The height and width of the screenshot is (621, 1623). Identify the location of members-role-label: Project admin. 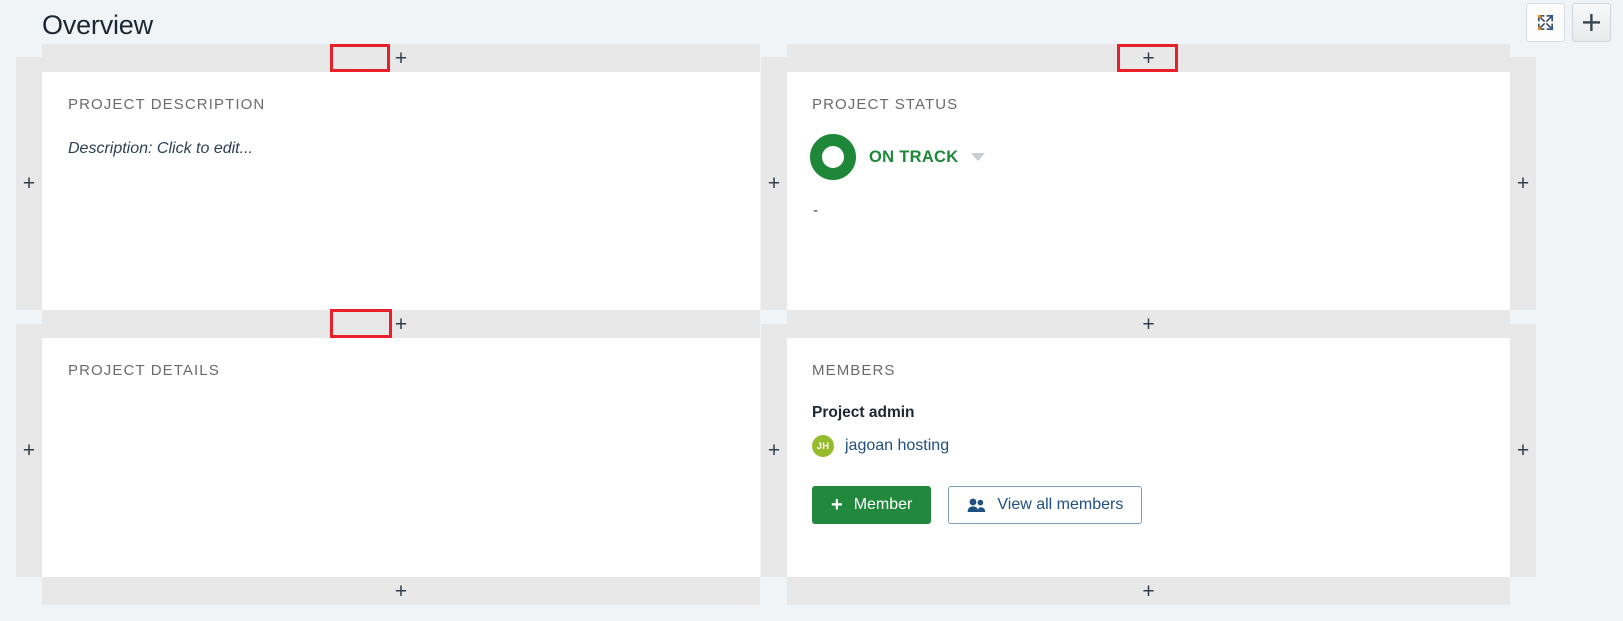
(863, 412).